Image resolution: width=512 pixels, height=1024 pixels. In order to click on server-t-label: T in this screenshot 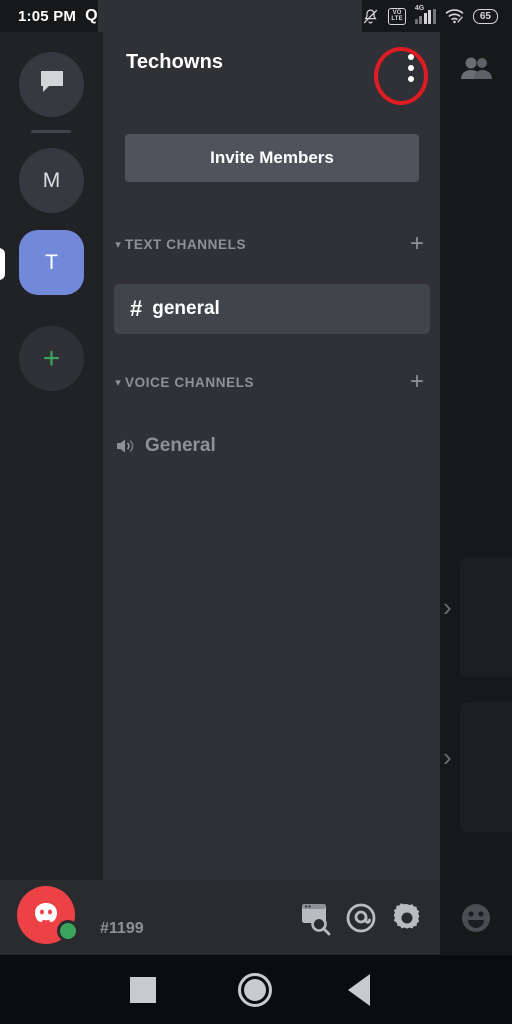, I will do `click(51, 262)`.